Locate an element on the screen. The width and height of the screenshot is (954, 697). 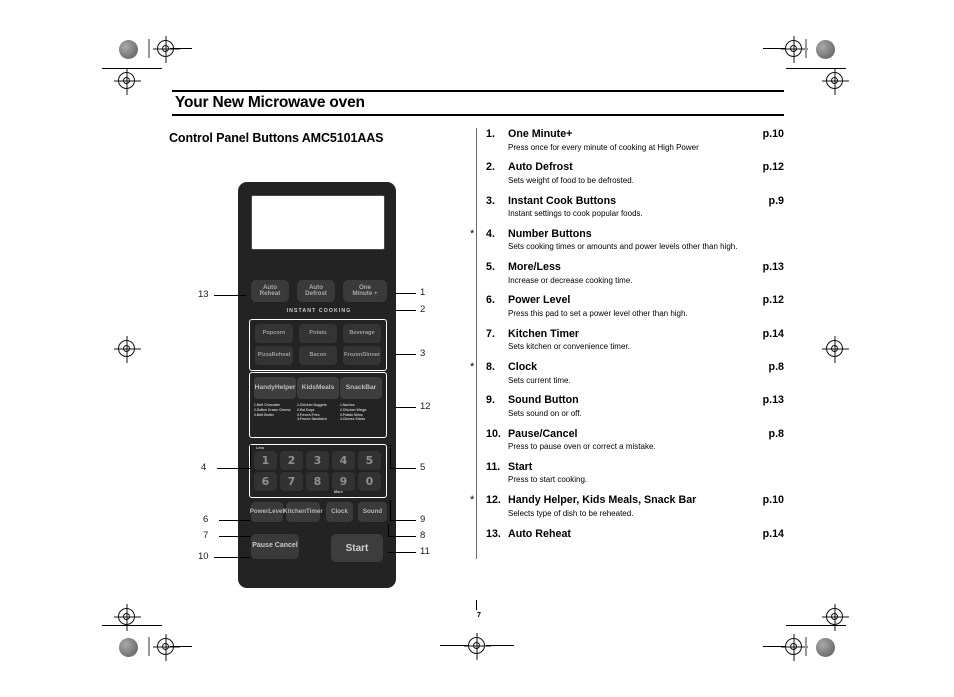
number-button-4: 4 is located at coordinates (343, 460).